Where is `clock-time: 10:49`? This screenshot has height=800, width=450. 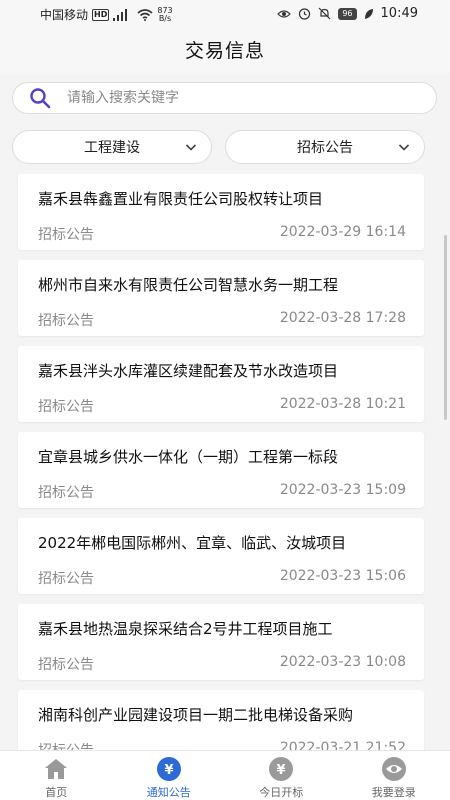 clock-time: 10:49 is located at coordinates (399, 13).